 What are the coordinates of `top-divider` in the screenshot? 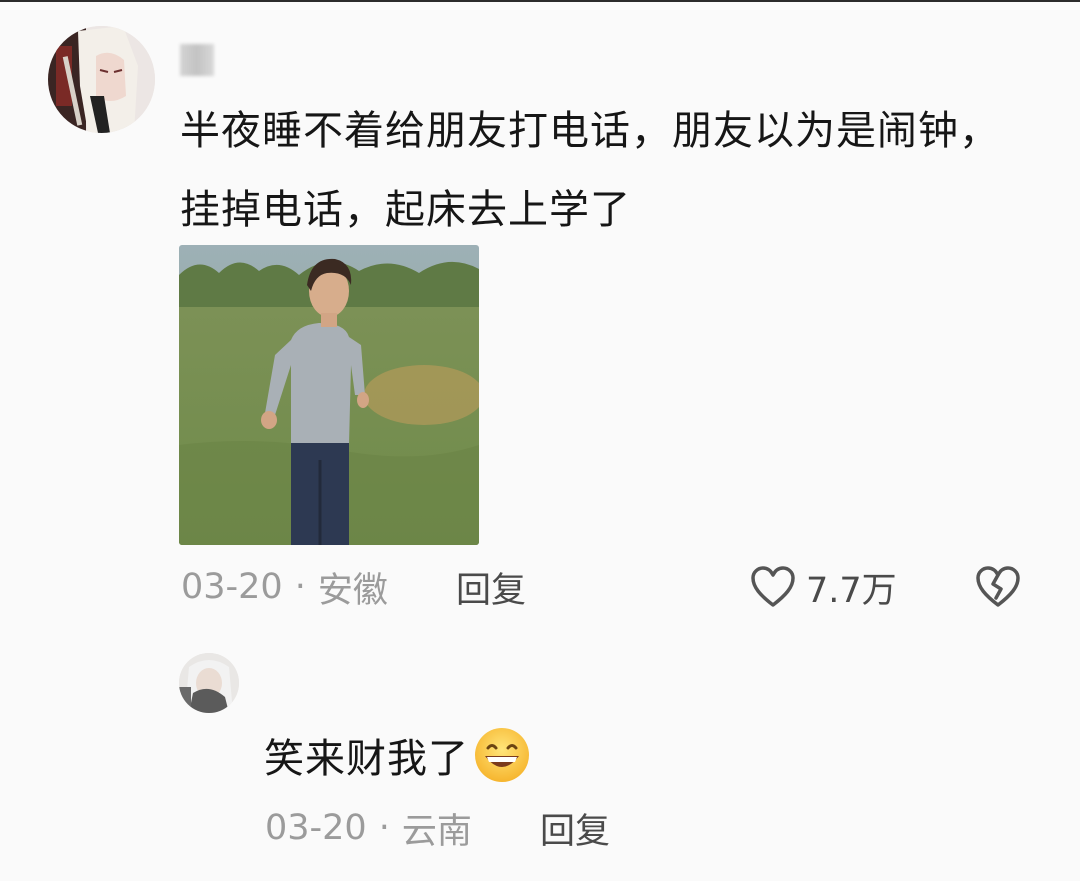 It's located at (540, 1).